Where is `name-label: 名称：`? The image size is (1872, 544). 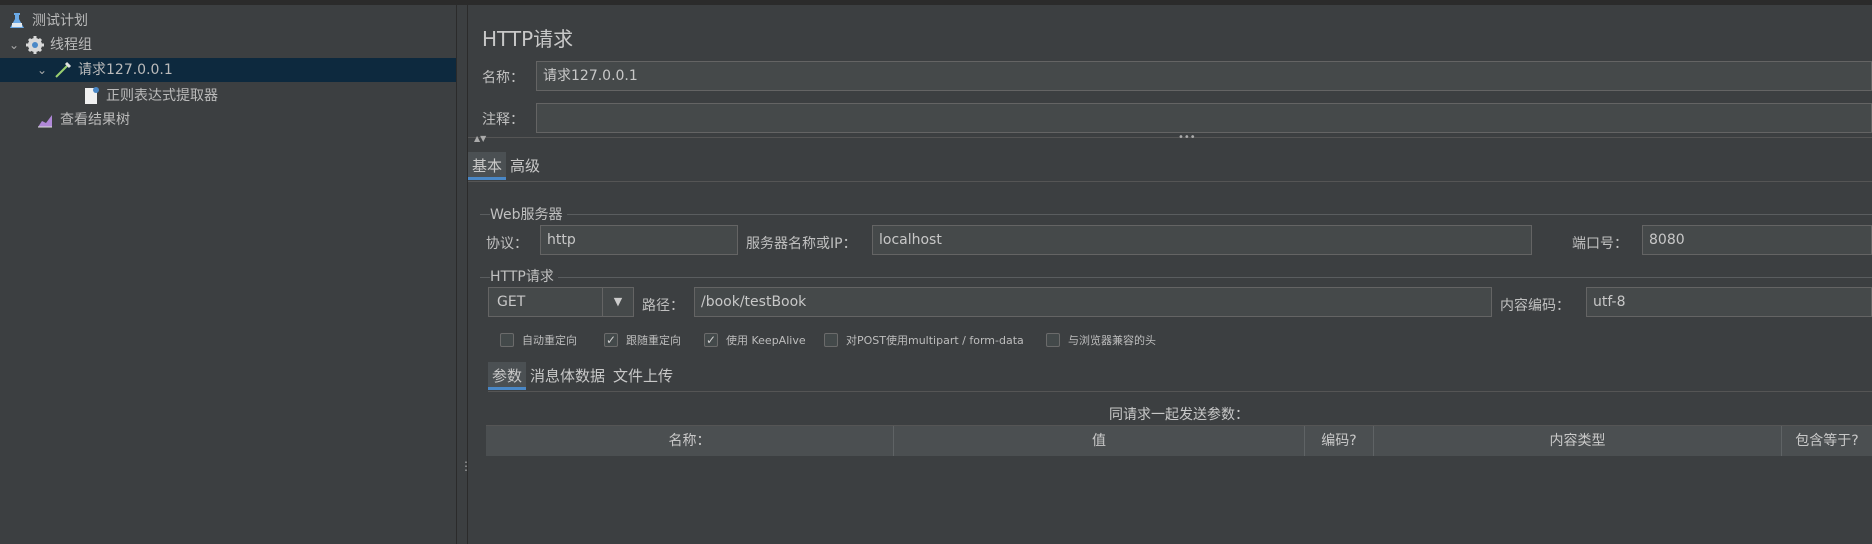
name-label: 名称： is located at coordinates (503, 78).